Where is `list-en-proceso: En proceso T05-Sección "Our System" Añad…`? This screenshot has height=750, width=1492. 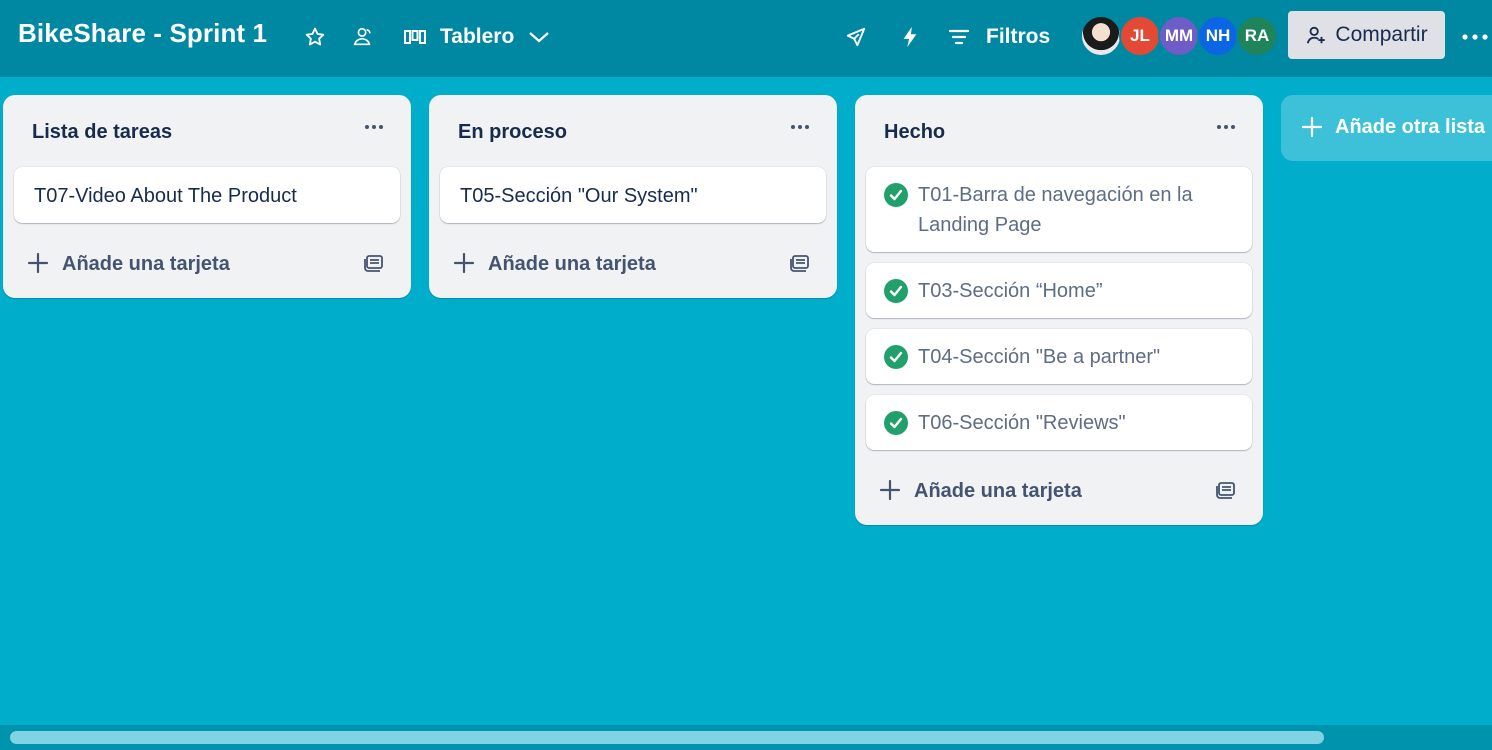
list-en-proceso: En proceso T05-Sección "Our System" Añad… is located at coordinates (633, 196).